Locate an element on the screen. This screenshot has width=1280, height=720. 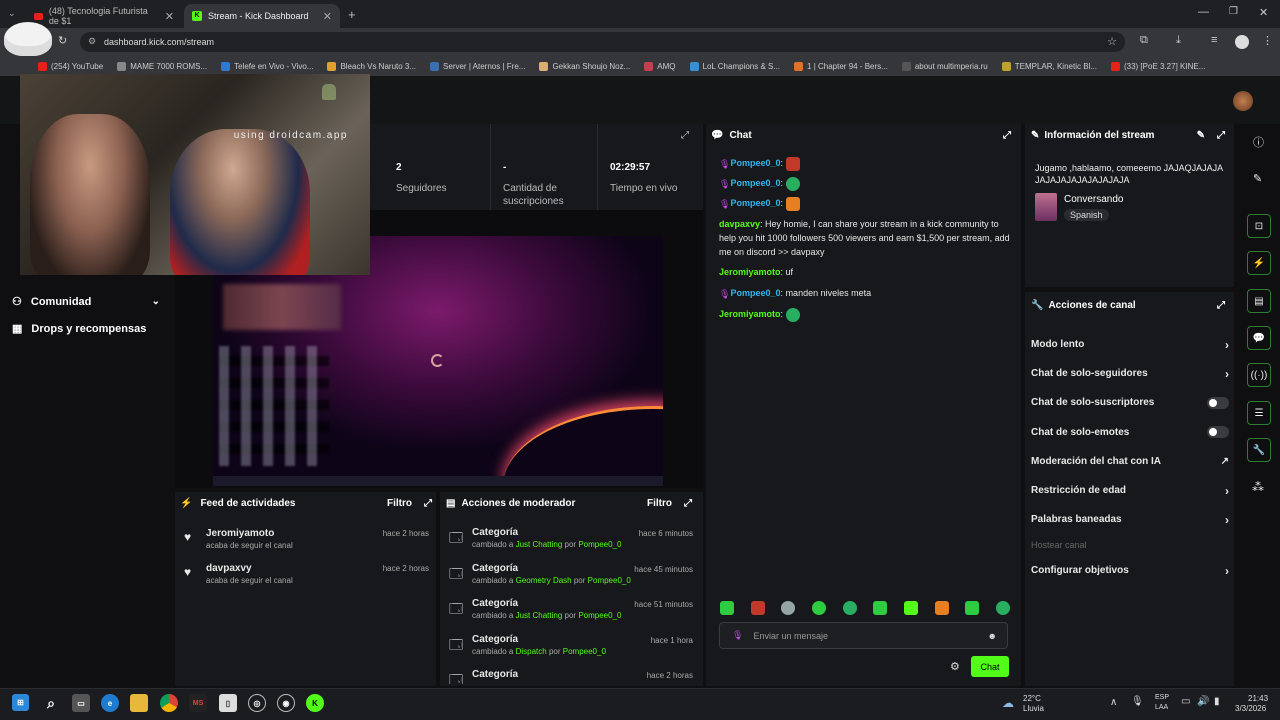
nav-comunidad: ⚇ Comunidad ⌄ is located at coordinates (86, 302).